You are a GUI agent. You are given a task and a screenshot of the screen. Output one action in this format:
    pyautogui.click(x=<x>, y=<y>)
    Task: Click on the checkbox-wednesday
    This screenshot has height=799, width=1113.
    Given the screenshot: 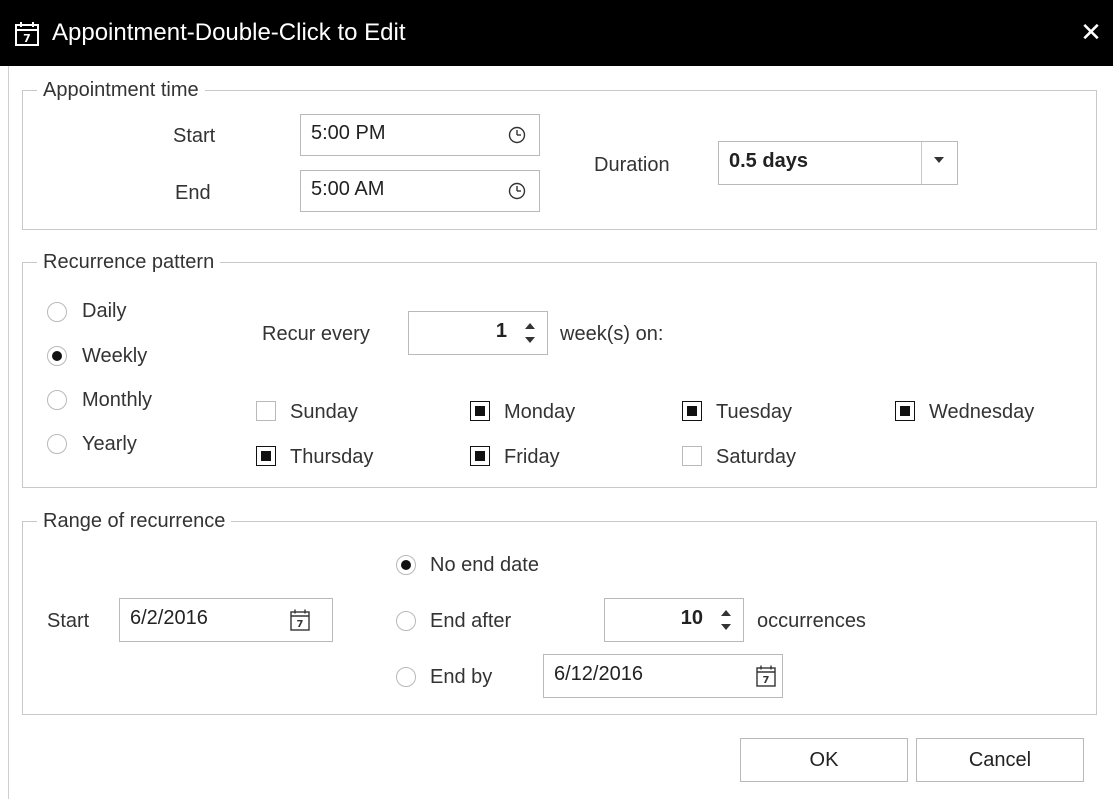 What is the action you would take?
    pyautogui.click(x=905, y=411)
    